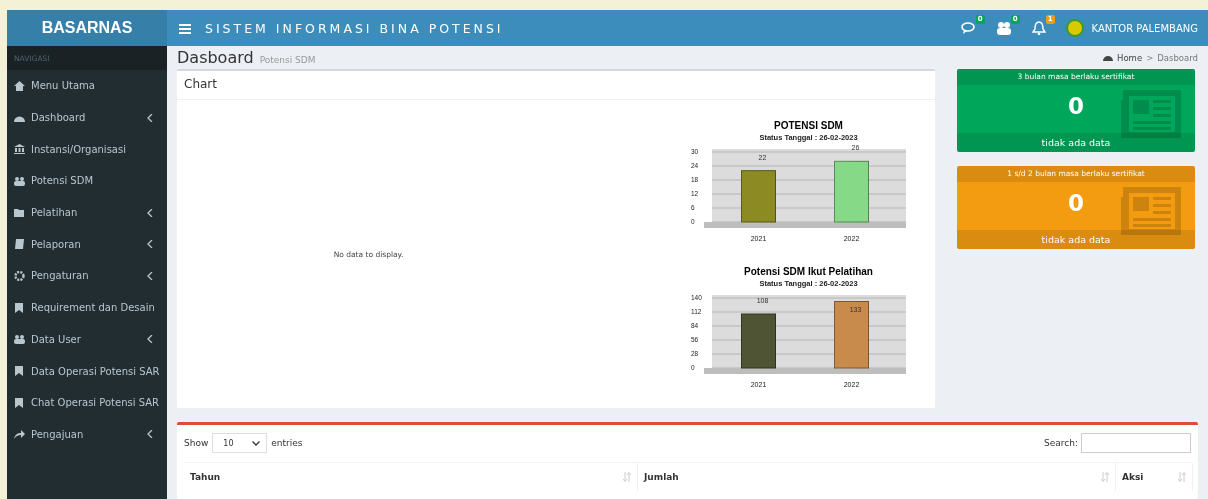  Describe the element at coordinates (87, 339) in the screenshot. I see `sidebar-item: Data User` at that location.